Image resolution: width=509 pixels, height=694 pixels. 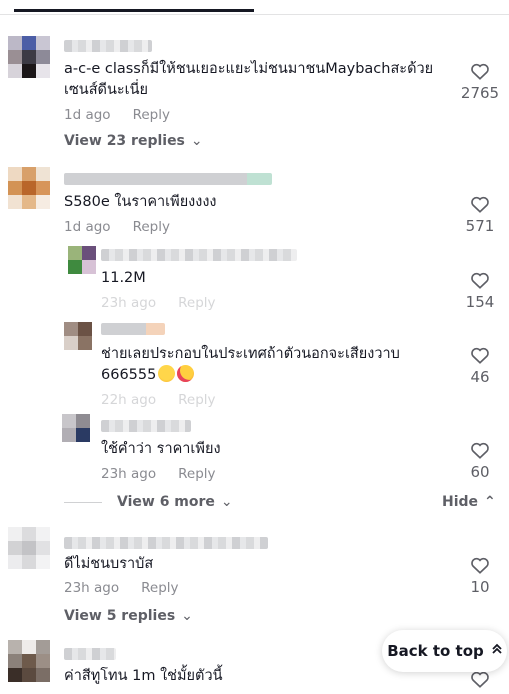 I want to click on like-button: 46, so click(x=479, y=366).